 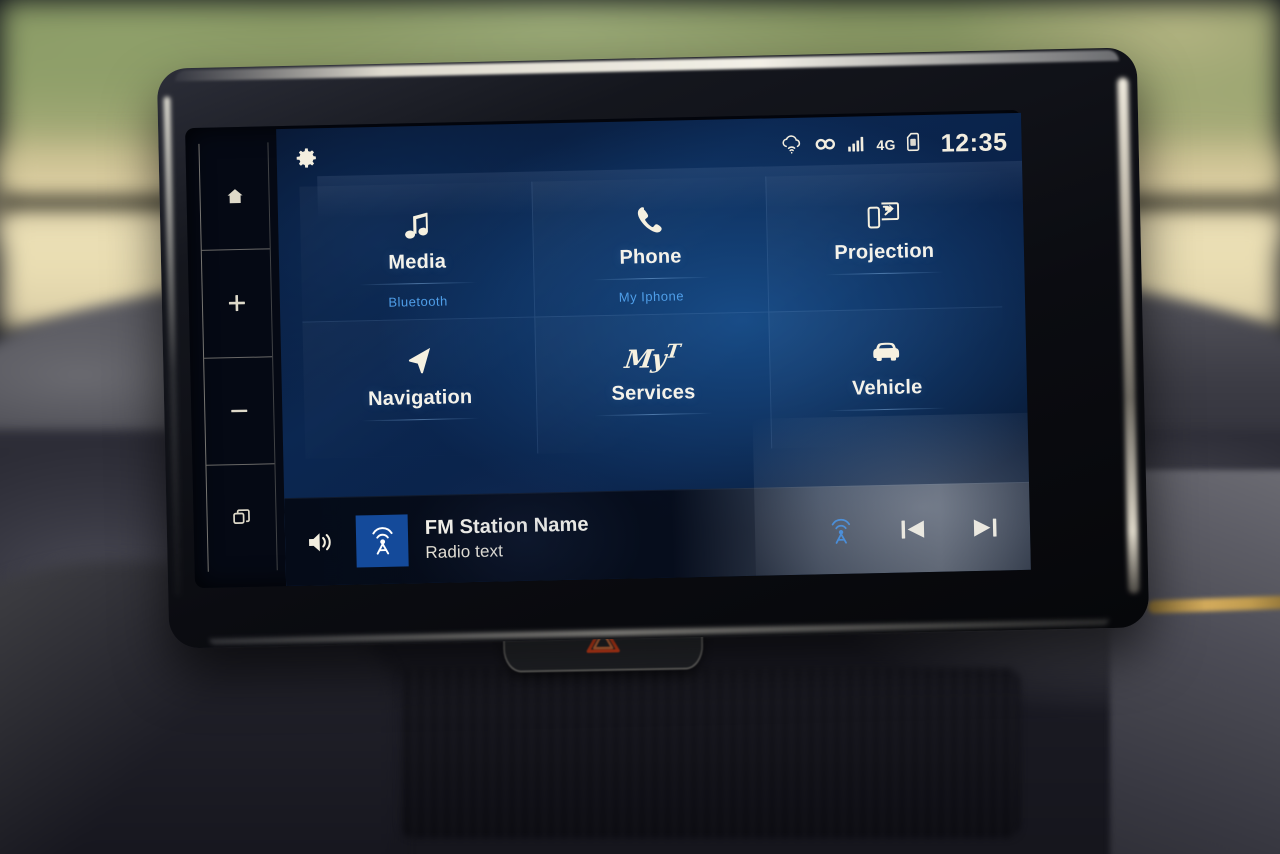 What do you see at coordinates (657, 534) in the screenshot?
I see `media-player-bar: FM Station Name Radio text` at bounding box center [657, 534].